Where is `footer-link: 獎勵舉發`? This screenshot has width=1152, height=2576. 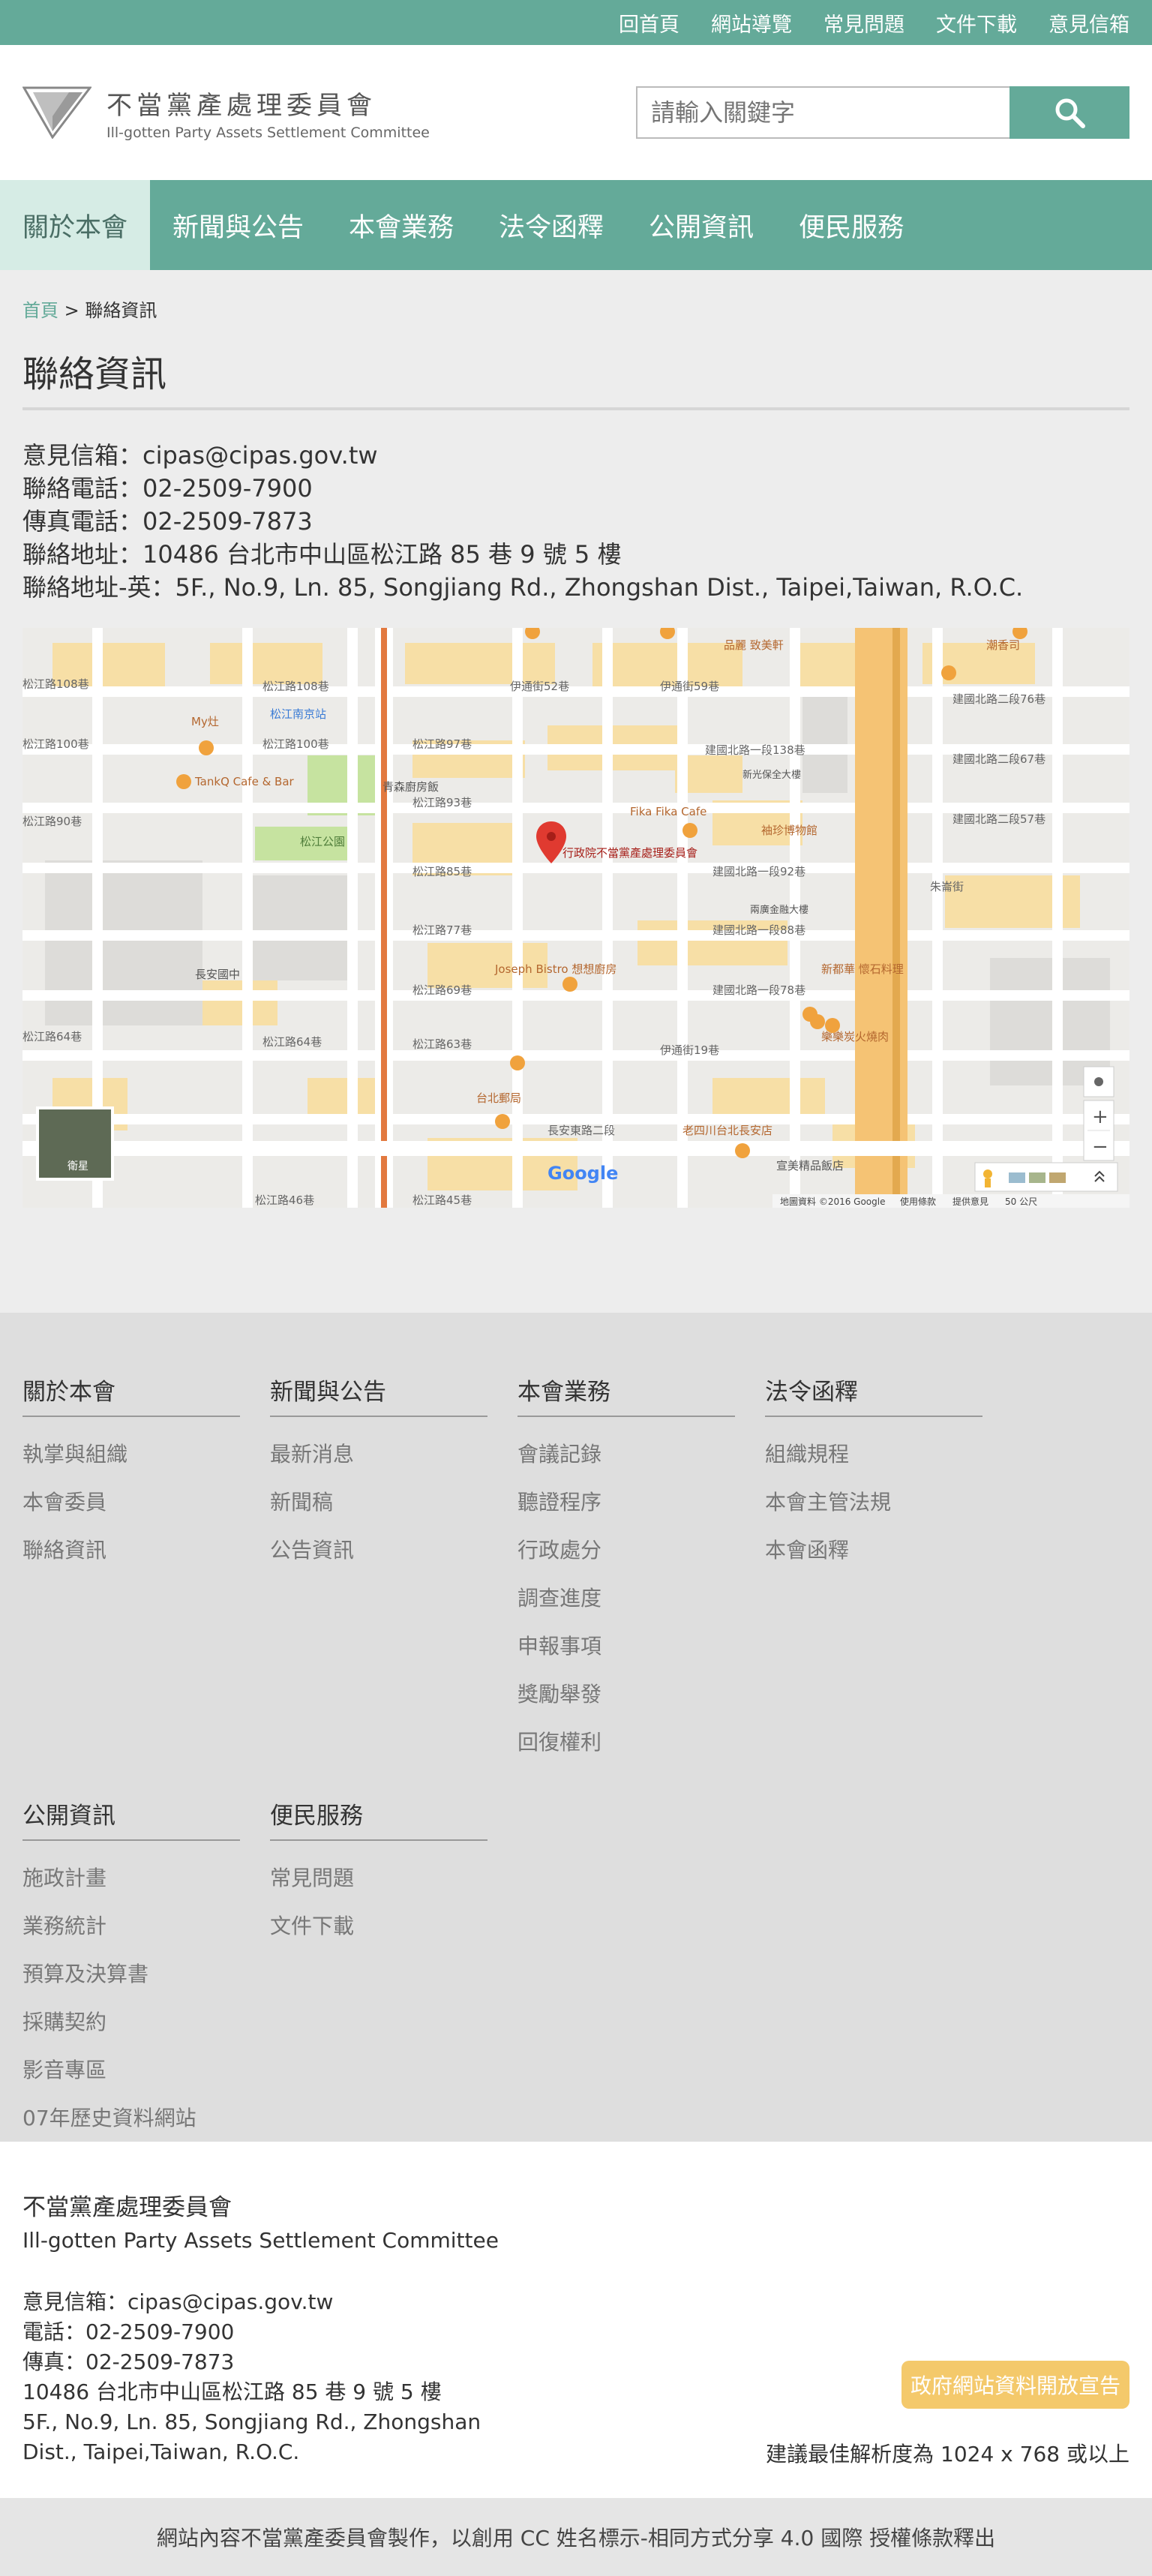 footer-link: 獎勵舉發 is located at coordinates (626, 1695).